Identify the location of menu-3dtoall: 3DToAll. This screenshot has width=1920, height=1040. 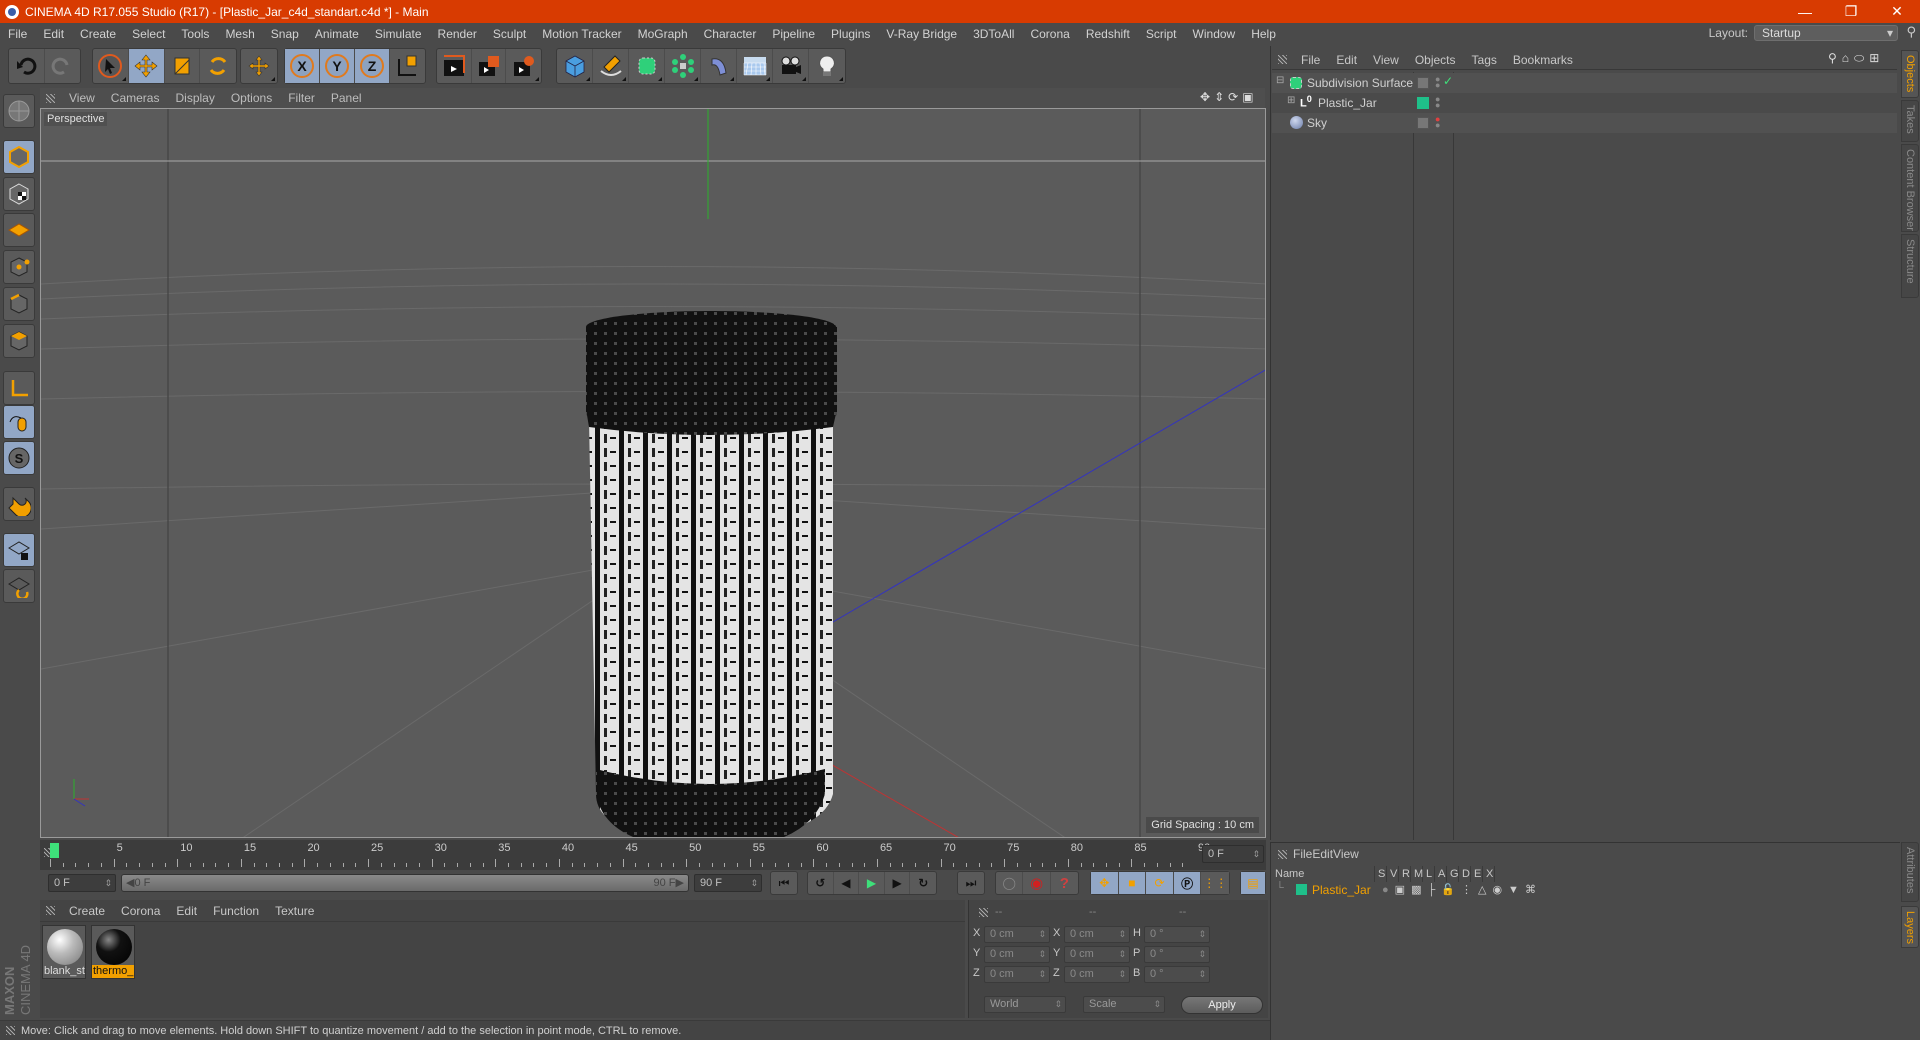
(993, 34).